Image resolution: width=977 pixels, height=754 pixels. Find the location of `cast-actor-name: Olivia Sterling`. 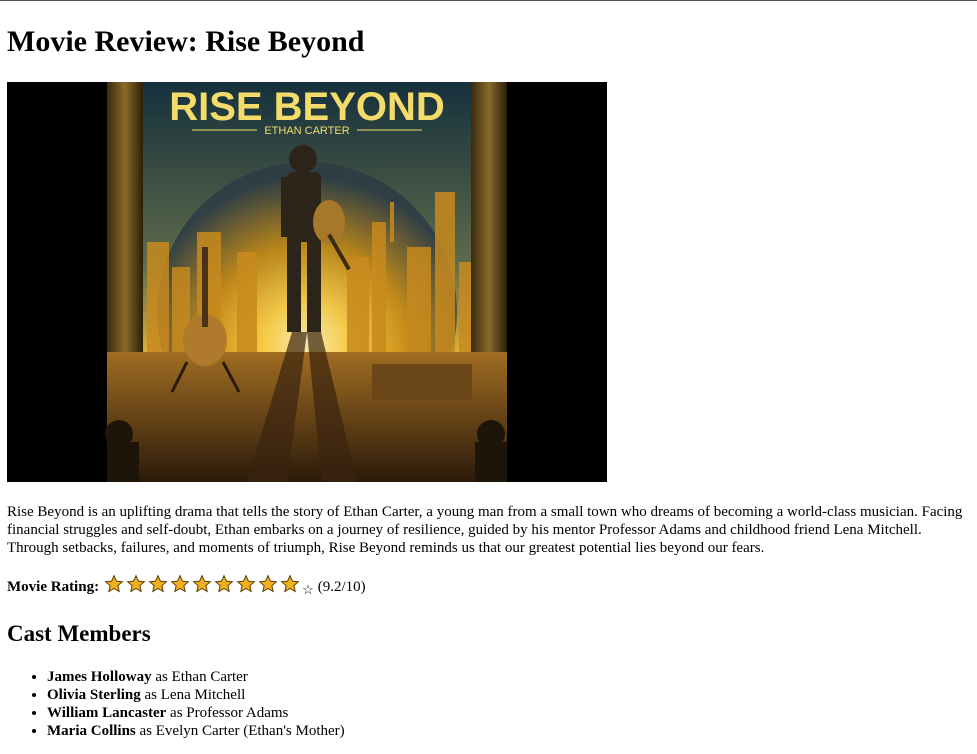

cast-actor-name: Olivia Sterling is located at coordinates (94, 695).